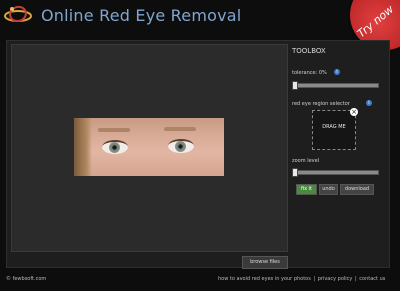  What do you see at coordinates (334, 127) in the screenshot?
I see `drag-me-label: DRAG ME` at bounding box center [334, 127].